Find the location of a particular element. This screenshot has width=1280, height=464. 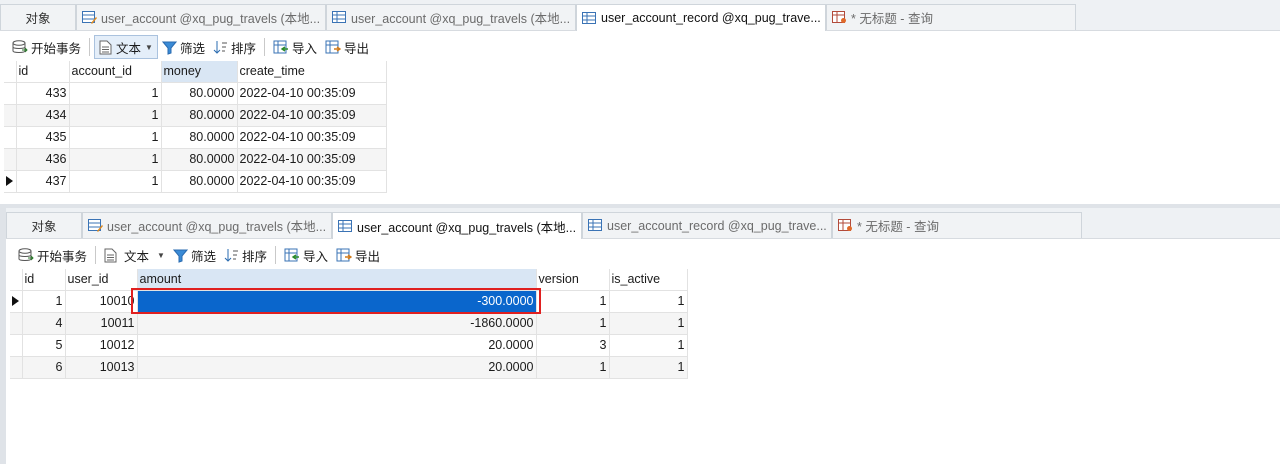

table-row: 6 10013 20.0000 1 1 is located at coordinates (349, 367).